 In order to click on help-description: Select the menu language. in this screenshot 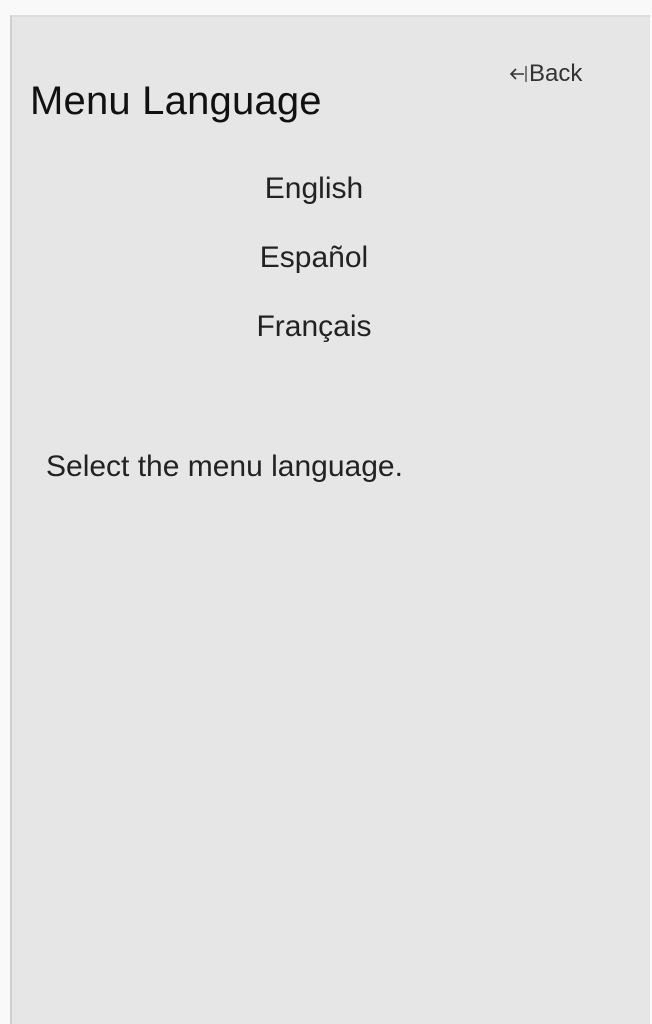, I will do `click(224, 466)`.